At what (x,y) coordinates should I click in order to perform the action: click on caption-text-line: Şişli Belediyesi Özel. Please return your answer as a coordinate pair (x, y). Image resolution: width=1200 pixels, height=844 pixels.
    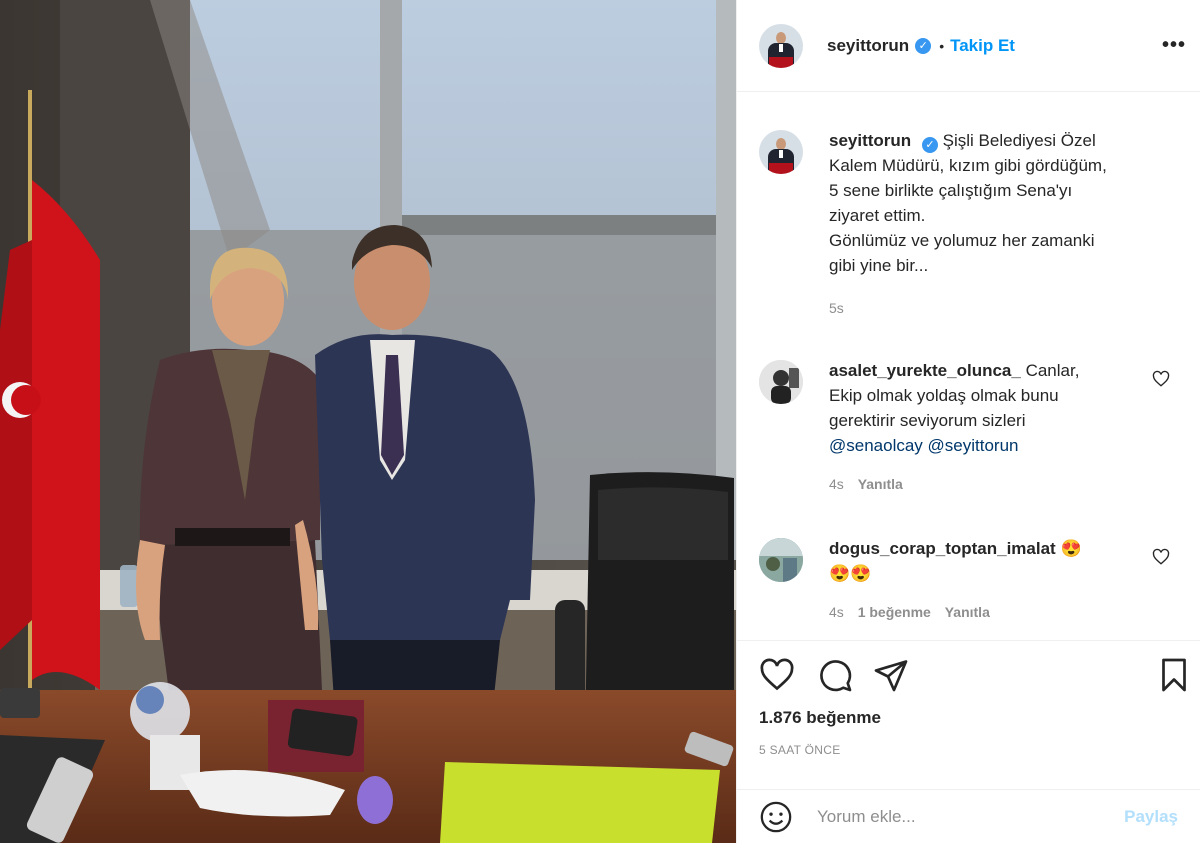
    Looking at the image, I should click on (1019, 140).